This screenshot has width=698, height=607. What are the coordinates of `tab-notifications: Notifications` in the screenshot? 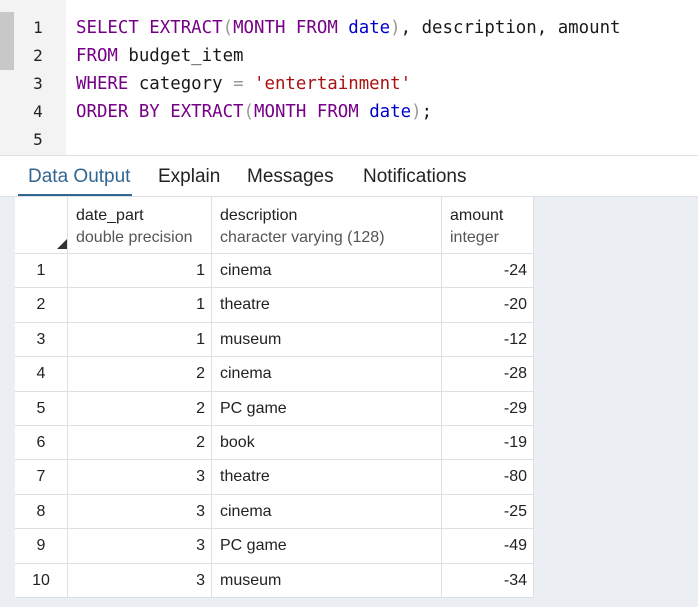 It's located at (415, 176).